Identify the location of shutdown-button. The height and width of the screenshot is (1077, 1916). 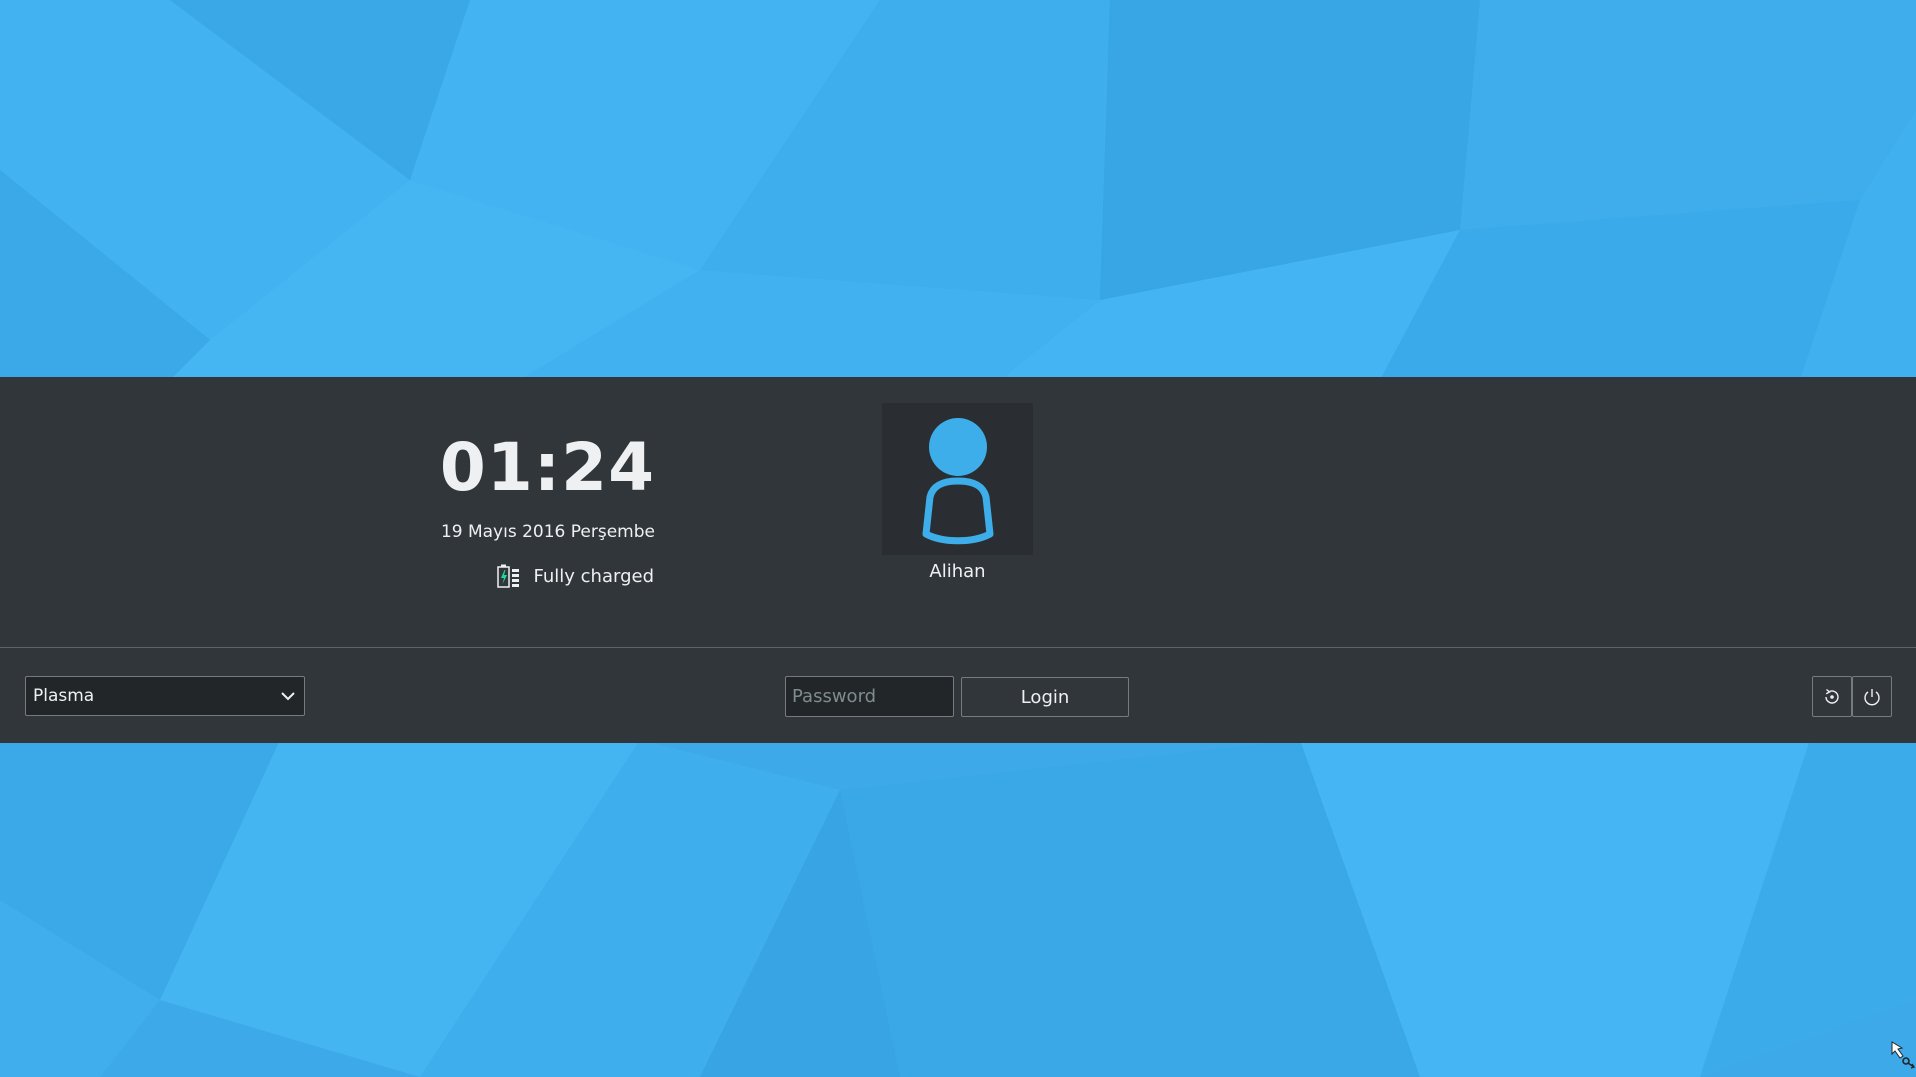
(1872, 696).